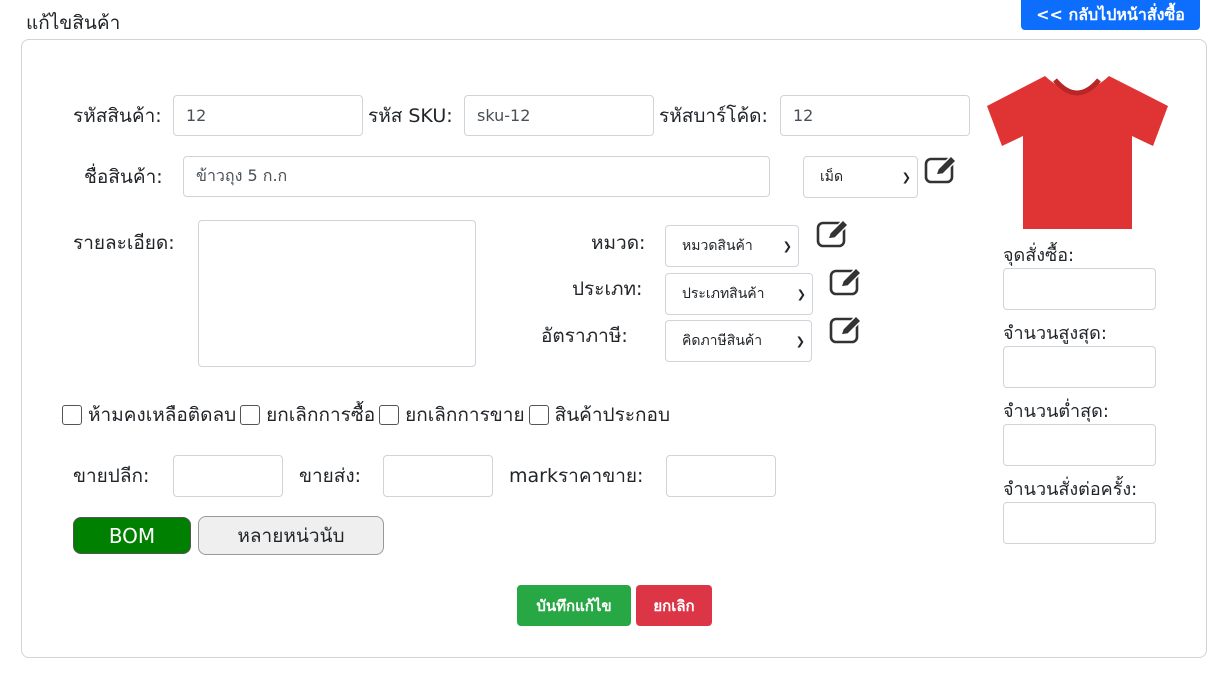 This screenshot has width=1231, height=673. Describe the element at coordinates (72, 415) in the screenshot. I see `no-negative-stock-checkbox` at that location.